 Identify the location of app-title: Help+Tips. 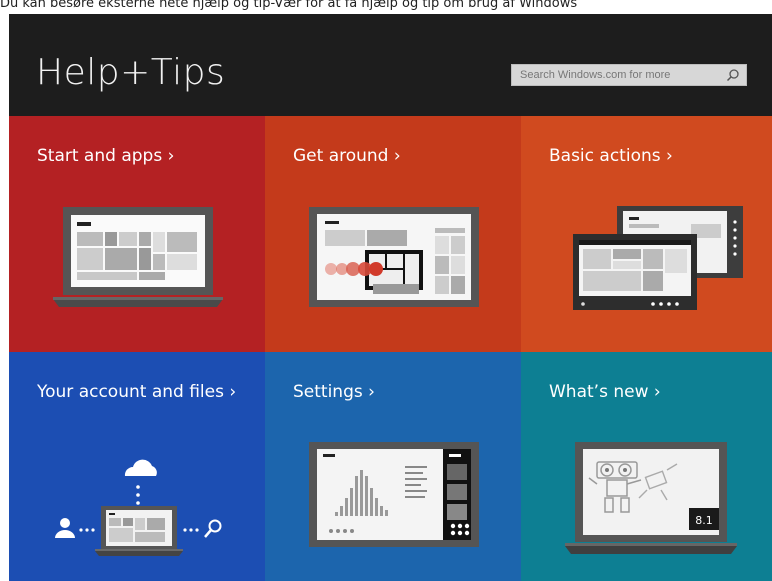
(131, 72).